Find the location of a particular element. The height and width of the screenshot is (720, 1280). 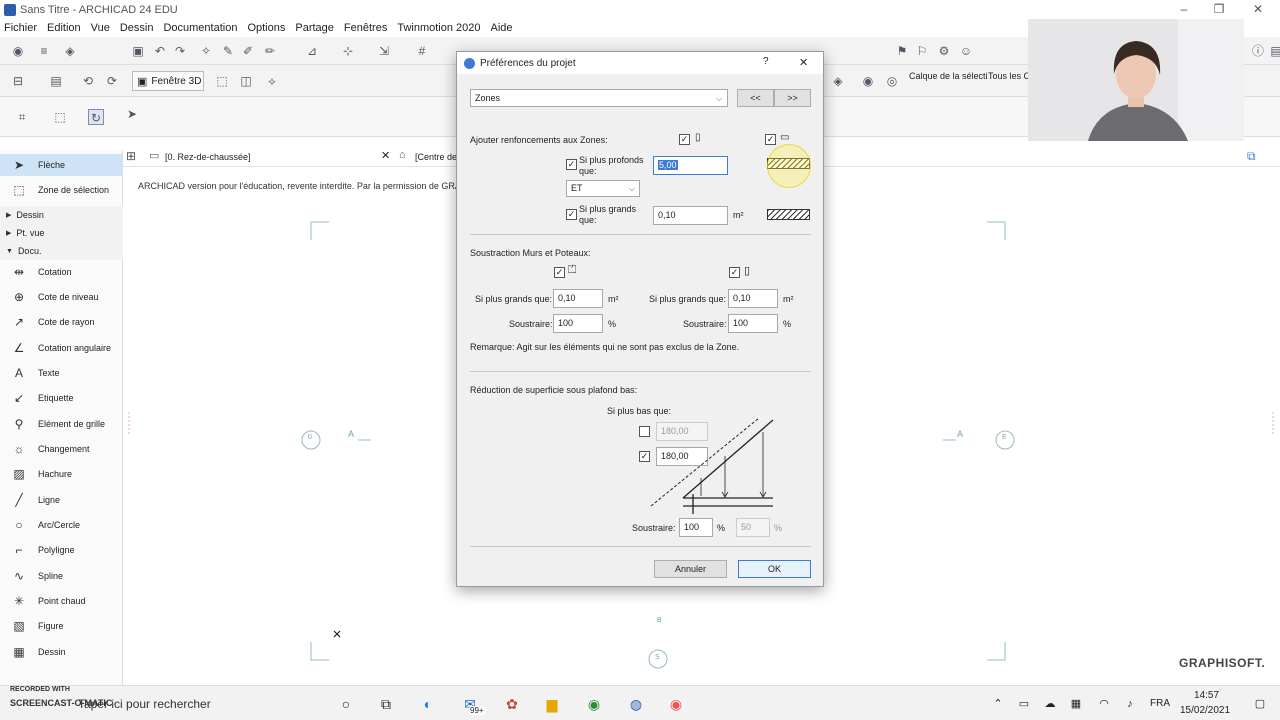

operator-select: ET ⌵ is located at coordinates (603, 188).